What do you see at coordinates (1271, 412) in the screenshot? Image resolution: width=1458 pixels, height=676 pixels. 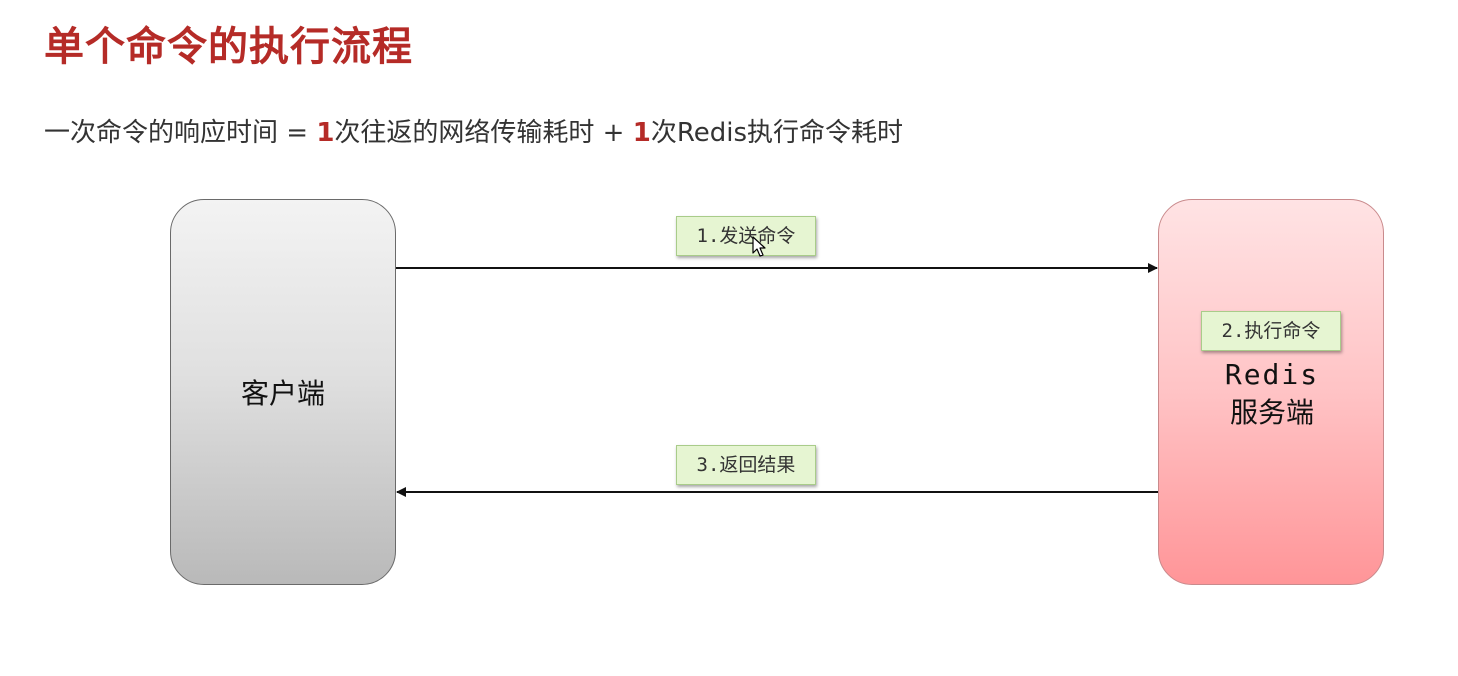 I see `server-label-line-2: 服务端` at bounding box center [1271, 412].